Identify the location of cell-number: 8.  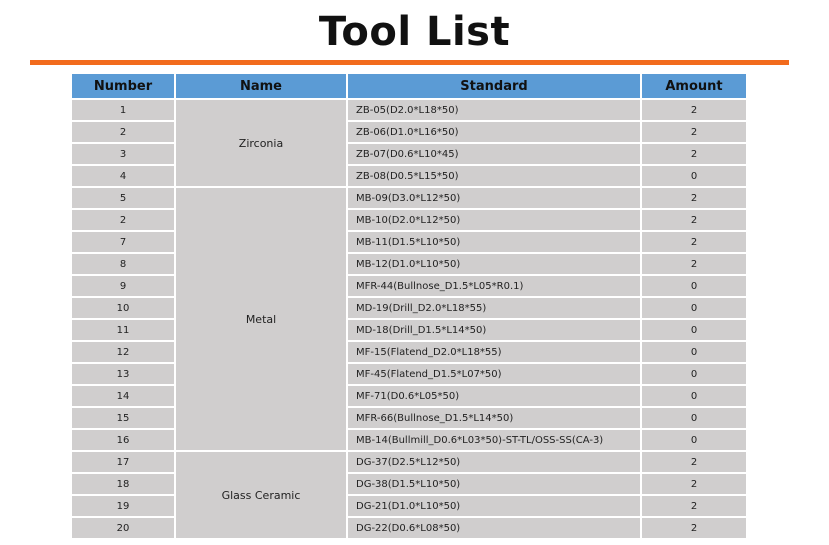
(123, 264).